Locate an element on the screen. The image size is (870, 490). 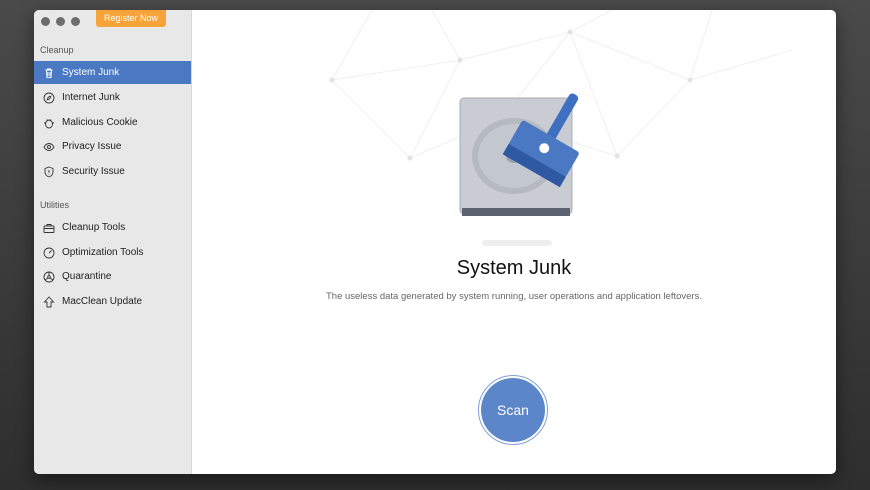
biohazard-icon is located at coordinates (49, 277).